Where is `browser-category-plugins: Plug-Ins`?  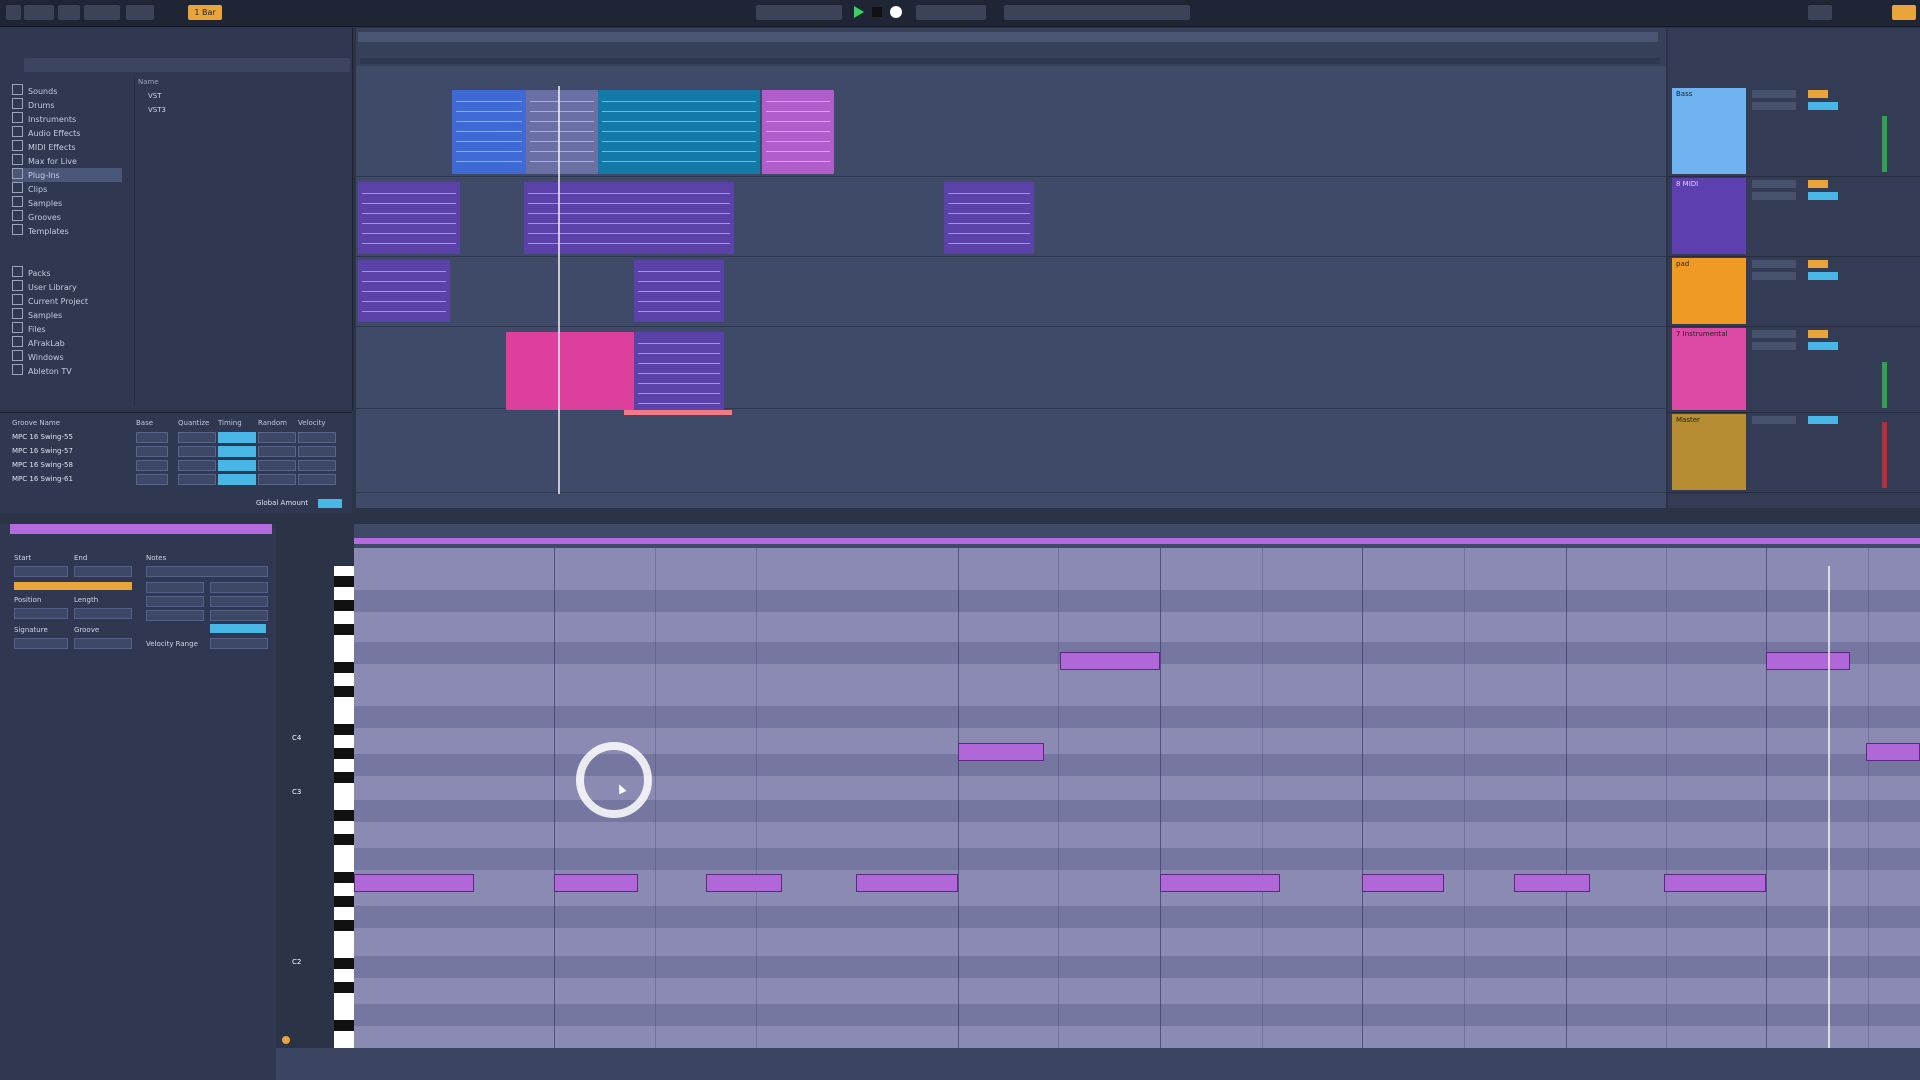
browser-category-plugins: Plug-Ins is located at coordinates (67, 175).